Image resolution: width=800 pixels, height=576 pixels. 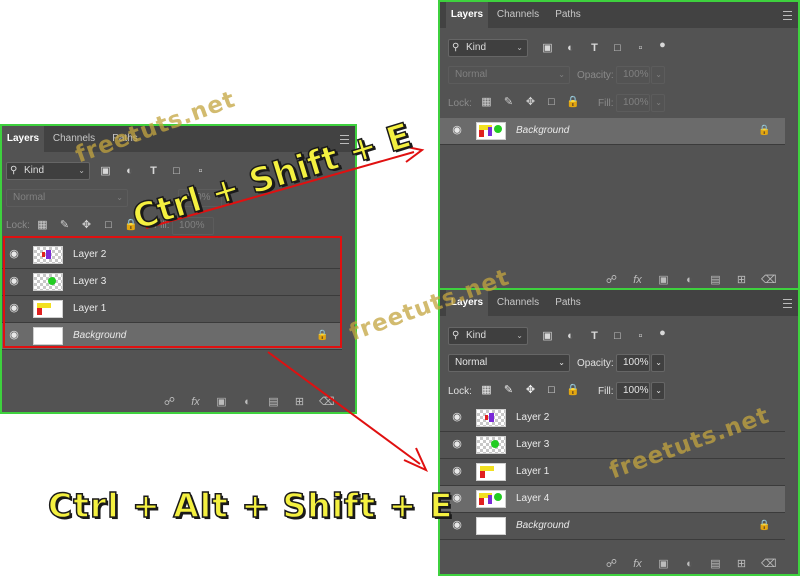 I want to click on layer-name: Layer 2, so click(x=532, y=418).